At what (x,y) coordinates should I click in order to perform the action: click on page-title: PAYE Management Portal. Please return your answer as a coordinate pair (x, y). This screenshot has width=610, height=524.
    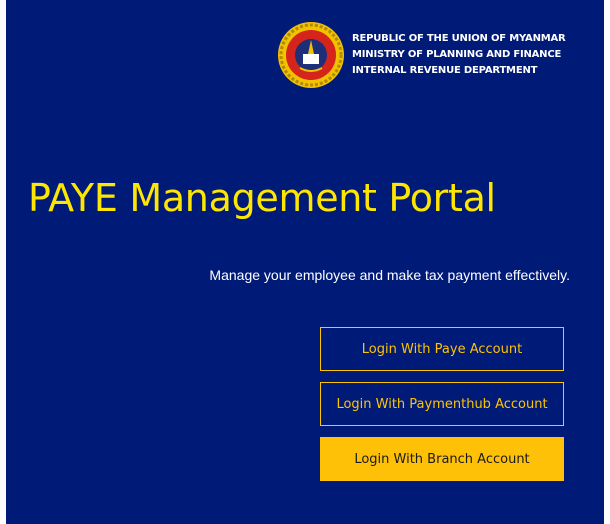
    Looking at the image, I should click on (262, 198).